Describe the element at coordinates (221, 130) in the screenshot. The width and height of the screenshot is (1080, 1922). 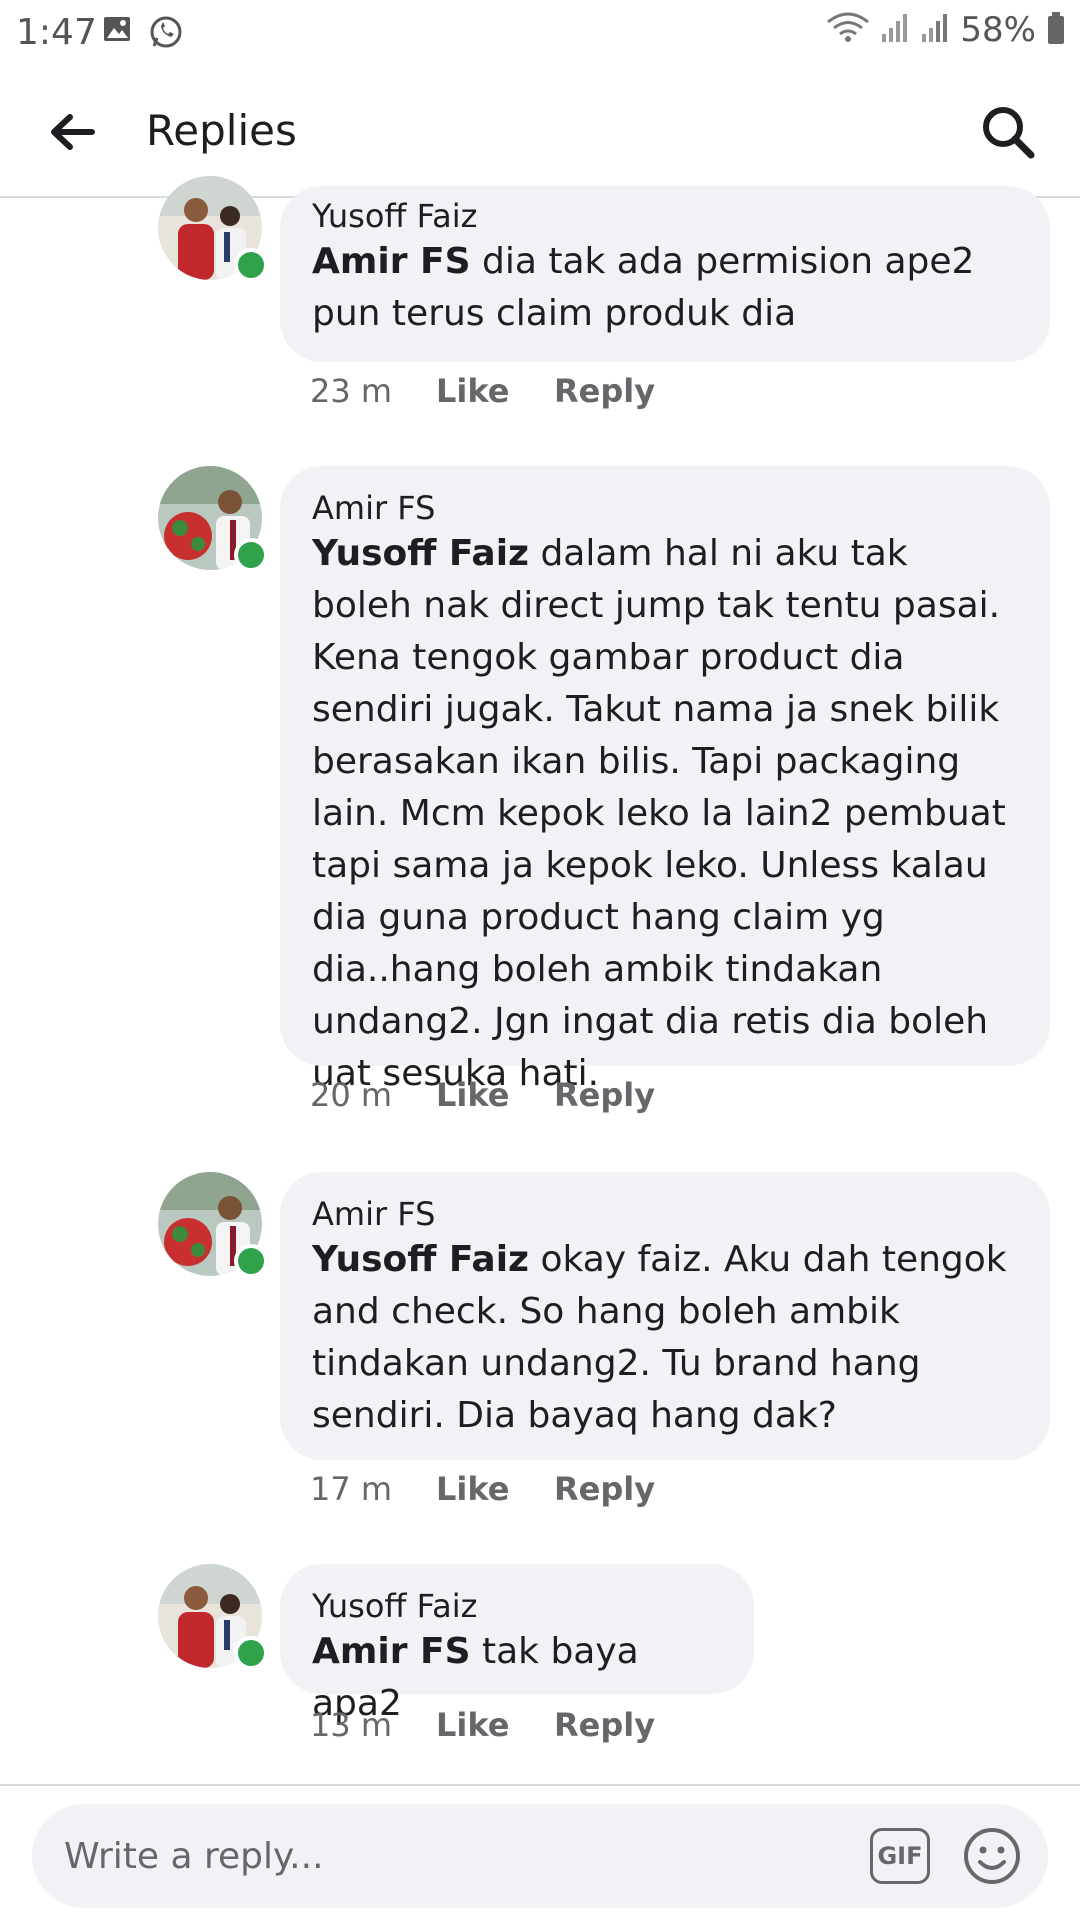
I see `page-title: Replies` at that location.